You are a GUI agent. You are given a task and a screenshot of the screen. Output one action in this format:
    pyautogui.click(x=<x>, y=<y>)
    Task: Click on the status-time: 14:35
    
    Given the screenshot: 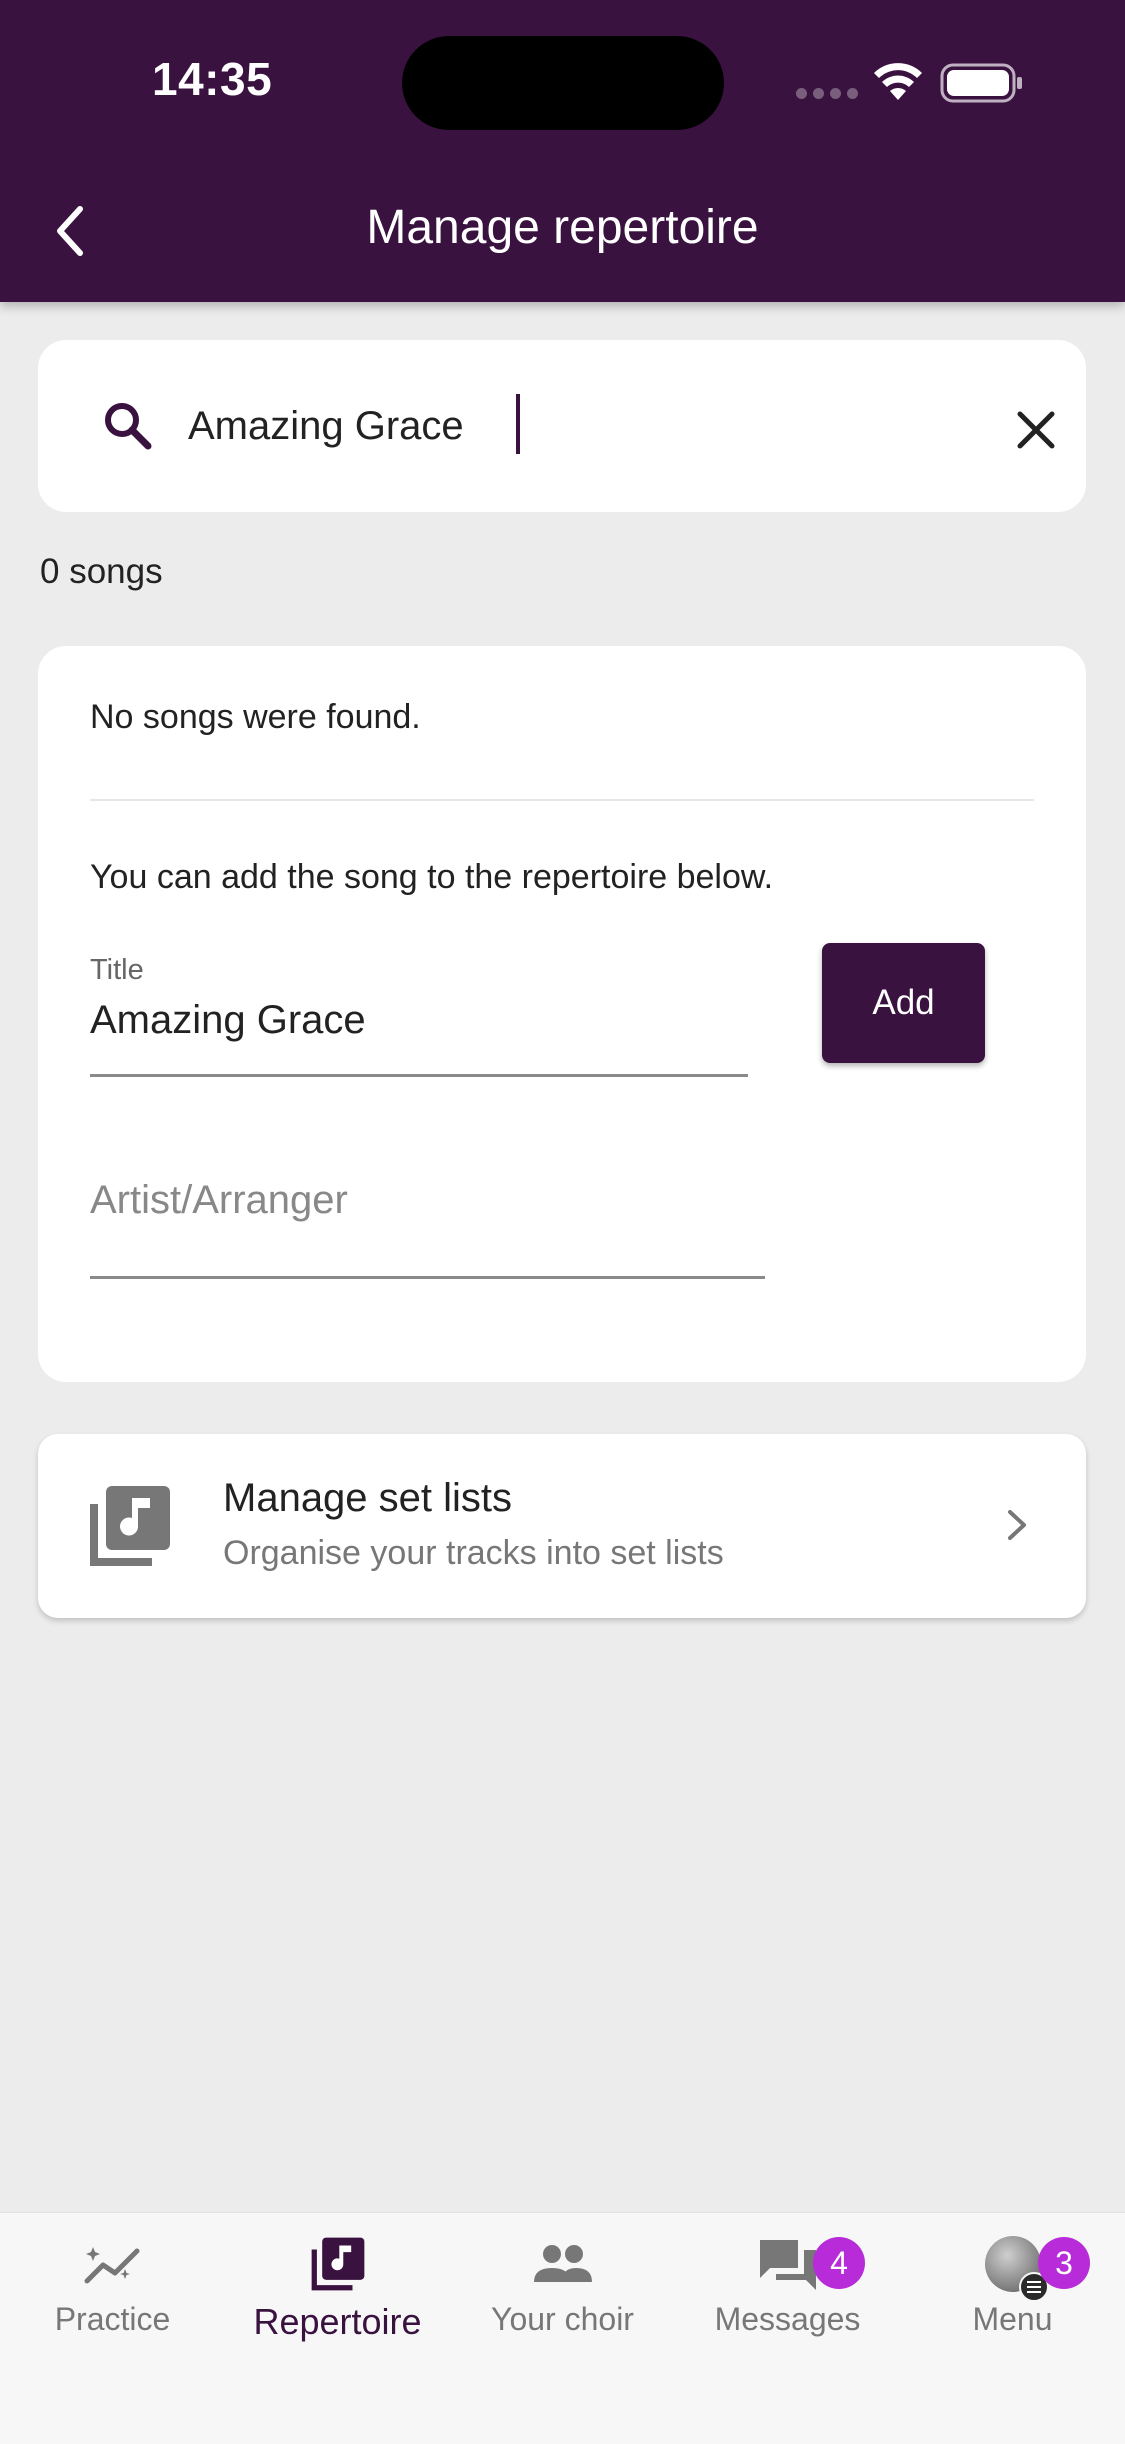 What is the action you would take?
    pyautogui.click(x=212, y=79)
    